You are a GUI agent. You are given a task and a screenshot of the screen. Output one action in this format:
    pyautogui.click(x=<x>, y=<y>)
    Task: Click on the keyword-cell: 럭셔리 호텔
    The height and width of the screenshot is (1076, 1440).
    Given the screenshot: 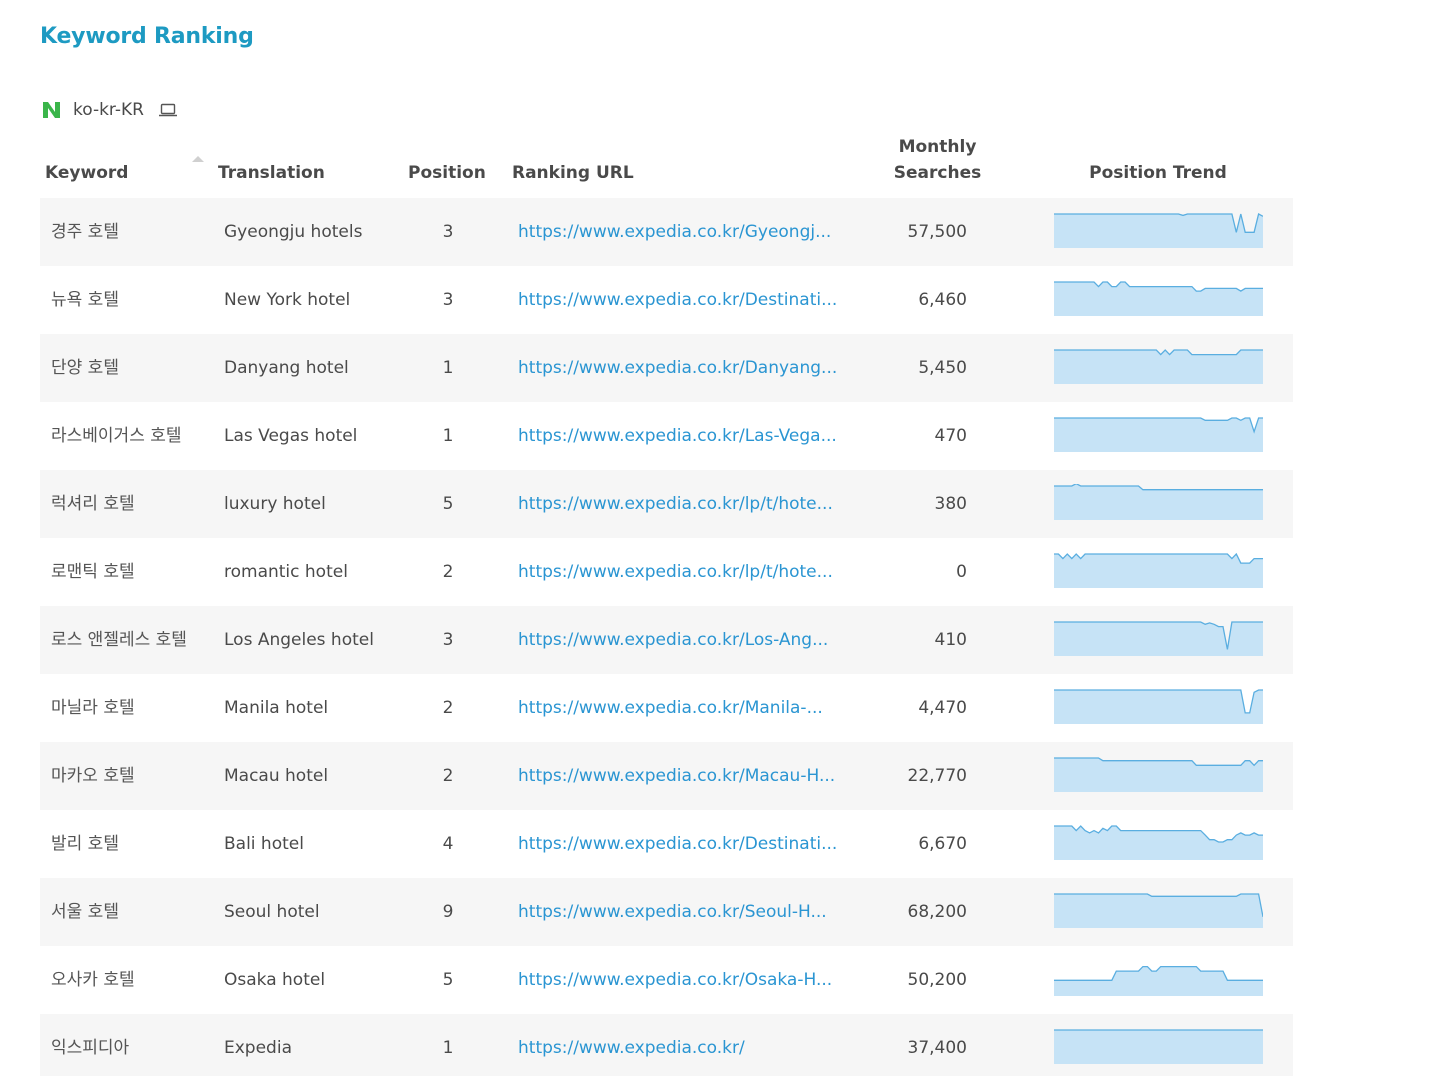 What is the action you would take?
    pyautogui.click(x=93, y=504)
    